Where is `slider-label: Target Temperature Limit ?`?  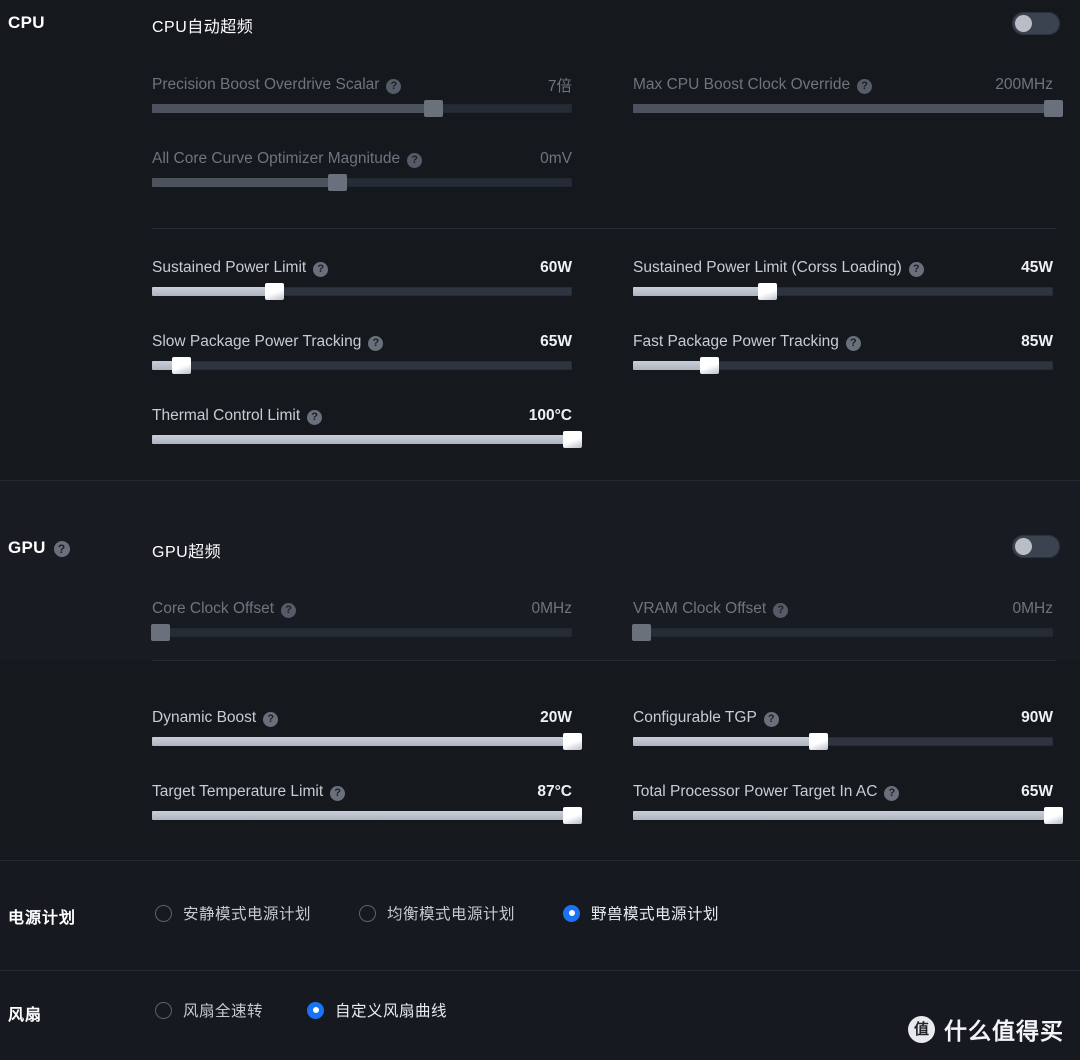
slider-label: Target Temperature Limit ? is located at coordinates (249, 792).